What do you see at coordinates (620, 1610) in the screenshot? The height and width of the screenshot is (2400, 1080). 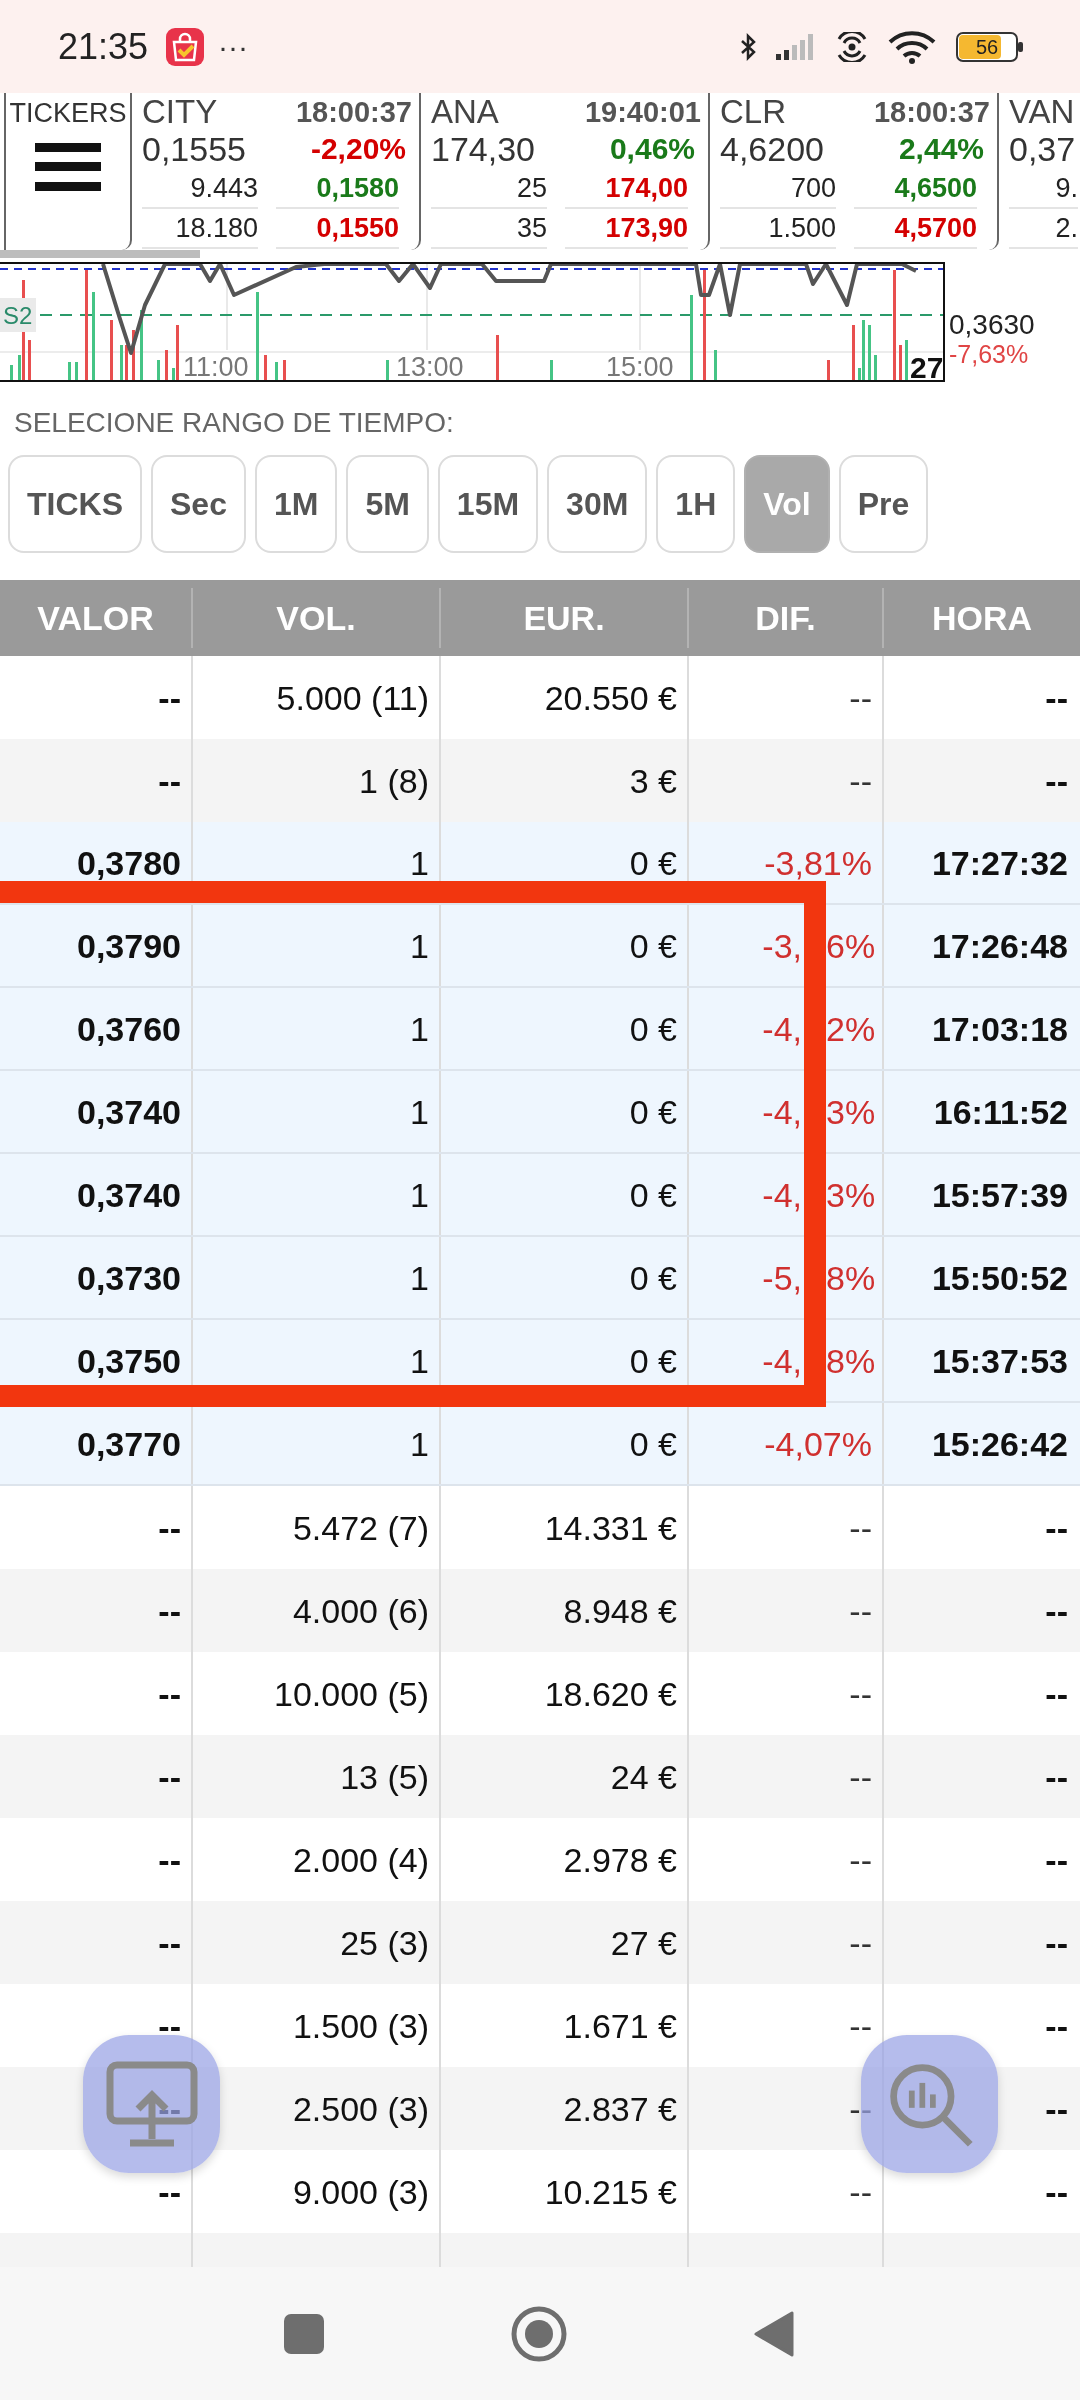 I see `amount-cell: 8.948 €` at bounding box center [620, 1610].